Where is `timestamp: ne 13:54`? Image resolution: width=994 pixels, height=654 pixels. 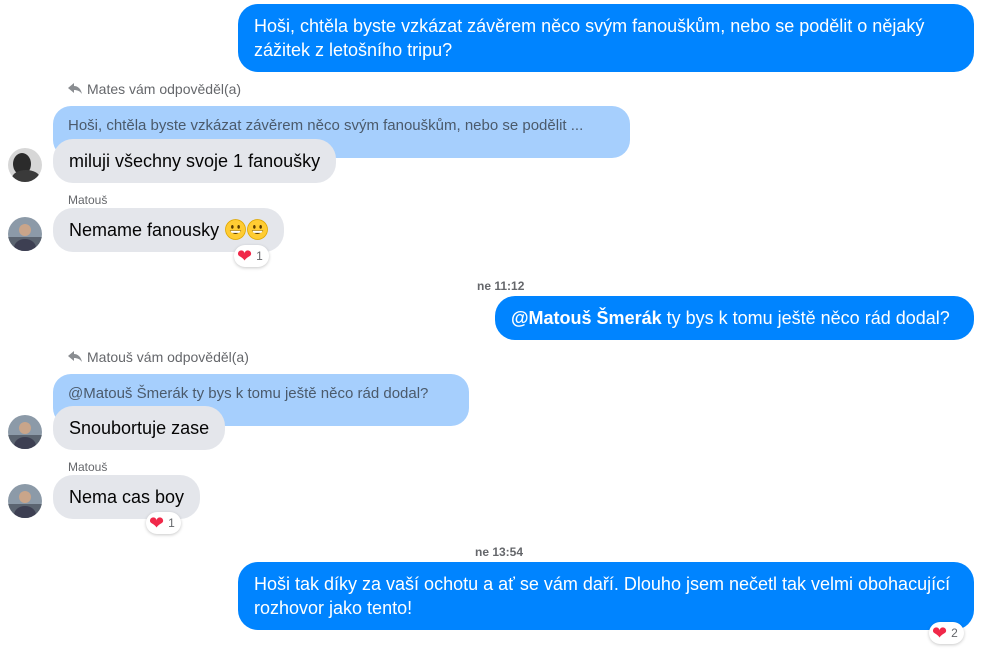
timestamp: ne 13:54 is located at coordinates (499, 552).